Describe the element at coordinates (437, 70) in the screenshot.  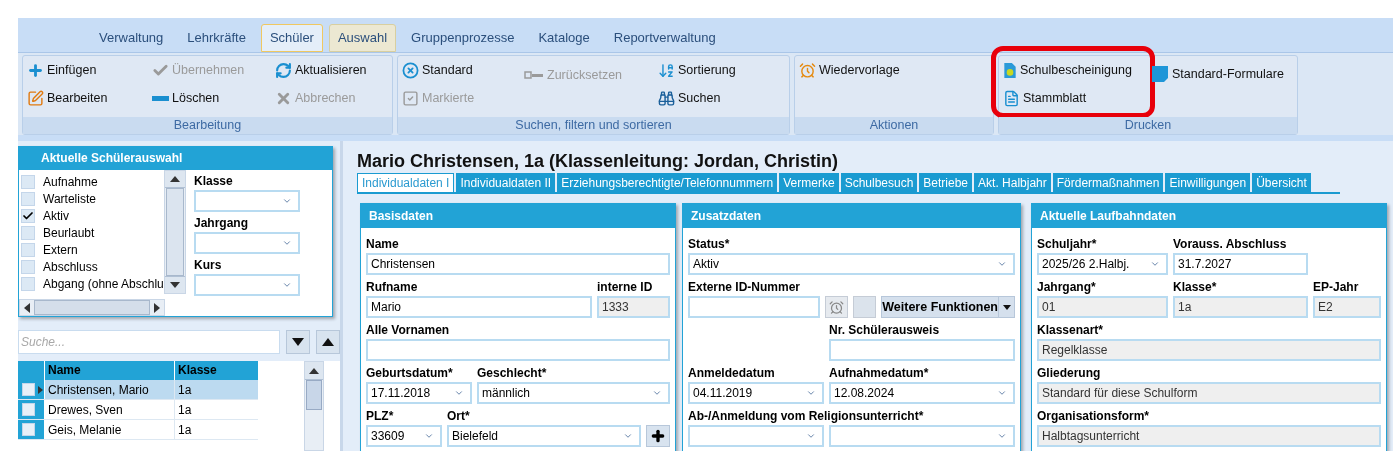
I see `ribbon-button: Standard` at that location.